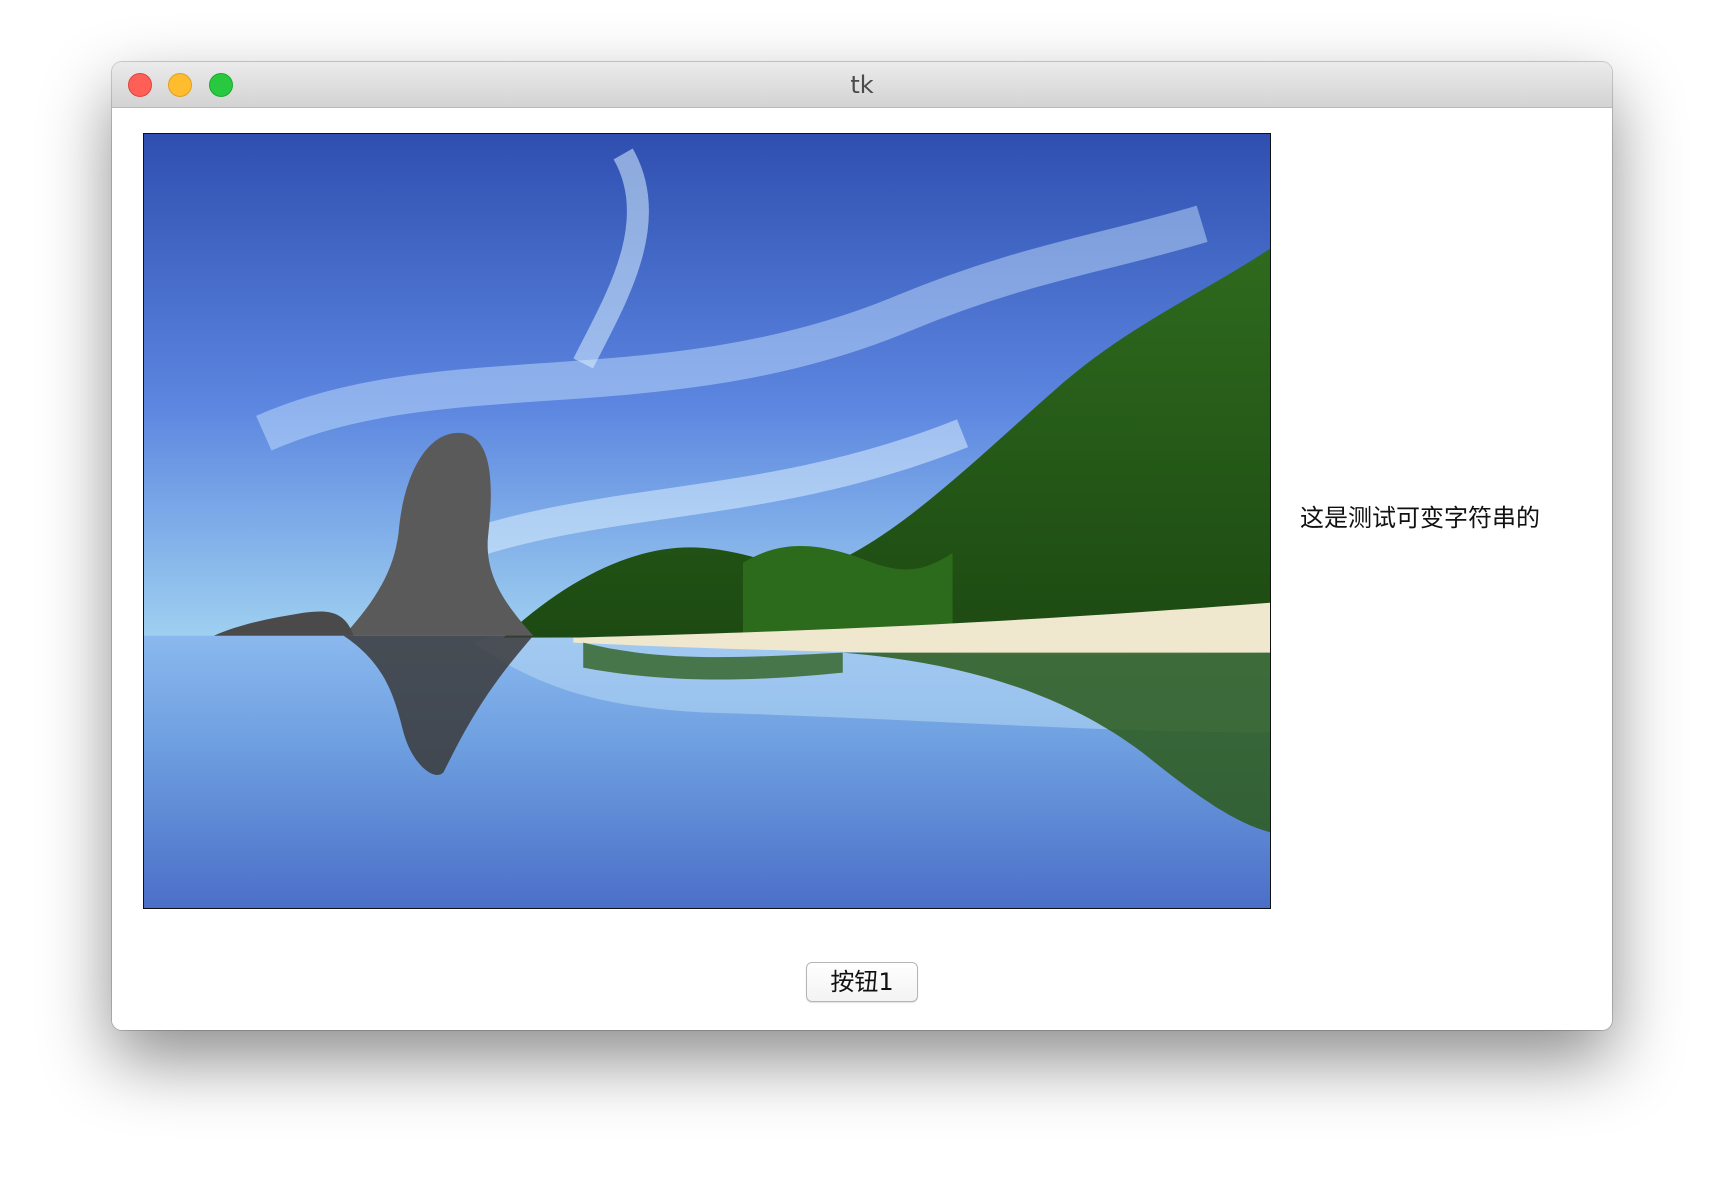 The image size is (1714, 1184). What do you see at coordinates (862, 982) in the screenshot?
I see `button-1: 按钮1` at bounding box center [862, 982].